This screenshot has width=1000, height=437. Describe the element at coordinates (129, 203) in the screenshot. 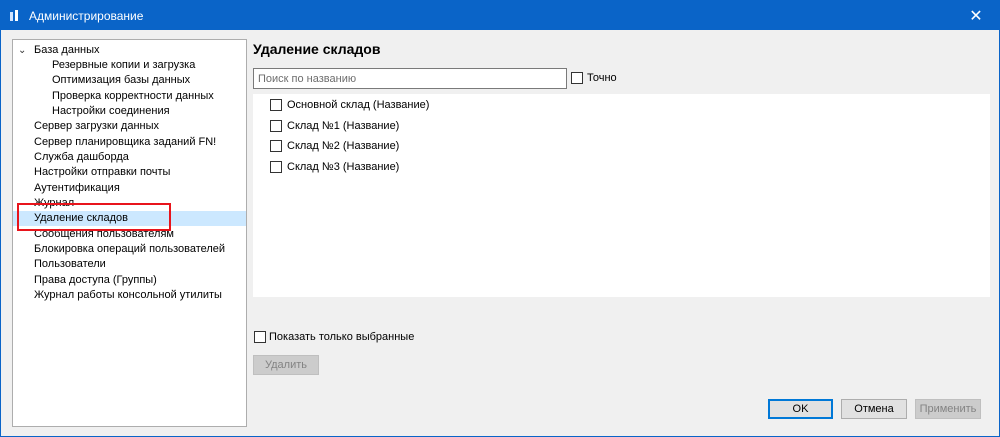

I see `tree-item-journal: Журнал` at that location.